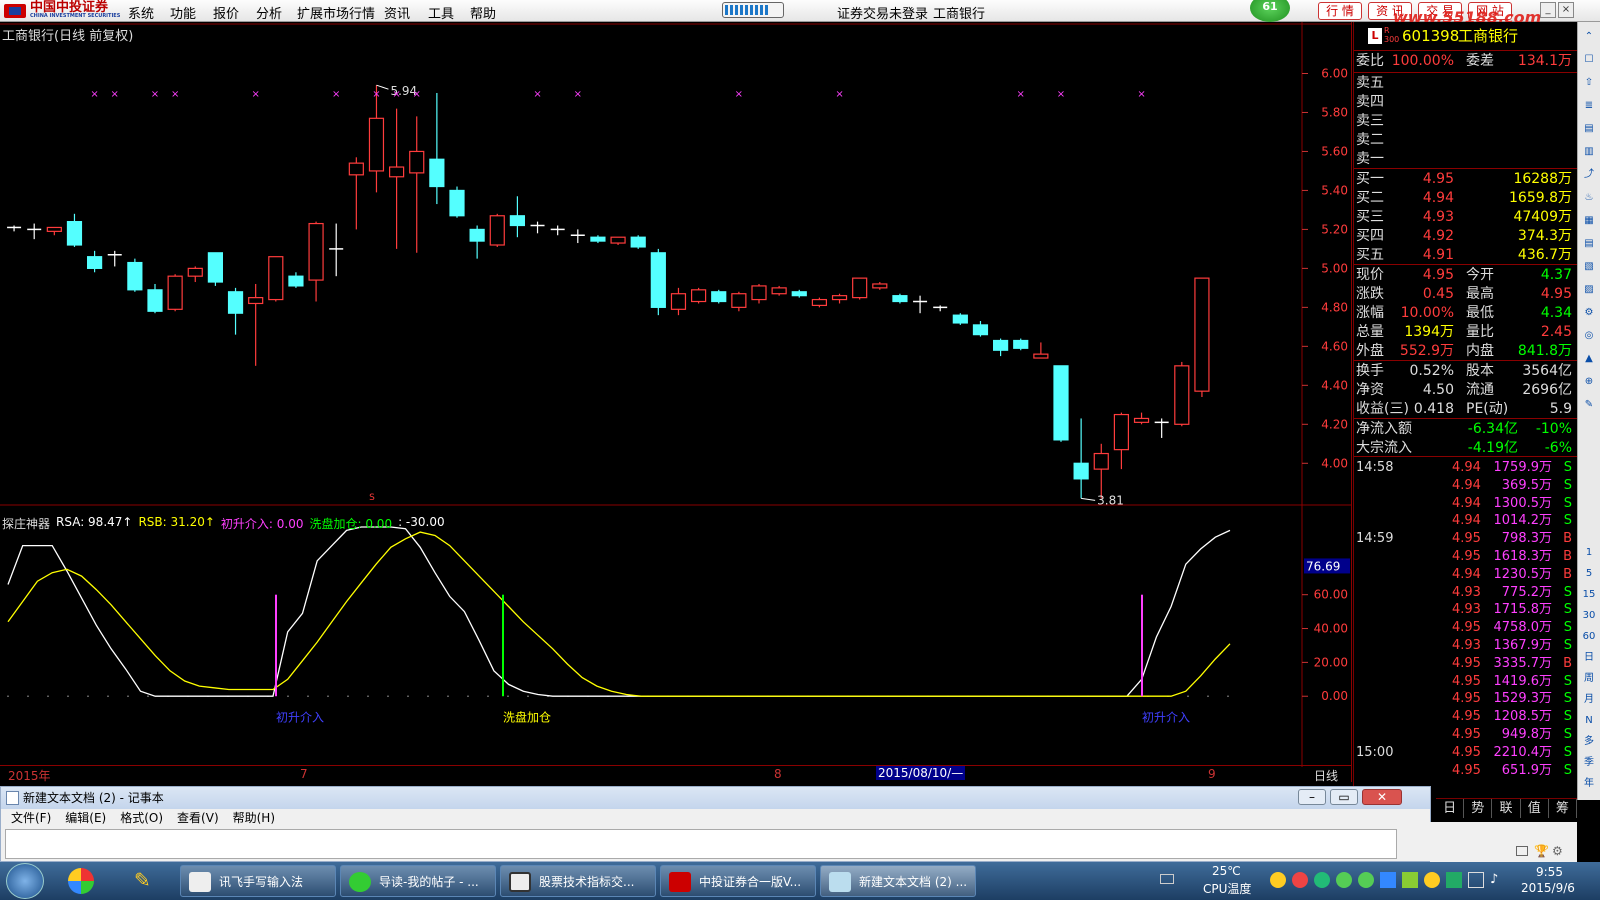 The height and width of the screenshot is (900, 1600). Describe the element at coordinates (397, 12) in the screenshot. I see `menu-news: 资讯` at that location.